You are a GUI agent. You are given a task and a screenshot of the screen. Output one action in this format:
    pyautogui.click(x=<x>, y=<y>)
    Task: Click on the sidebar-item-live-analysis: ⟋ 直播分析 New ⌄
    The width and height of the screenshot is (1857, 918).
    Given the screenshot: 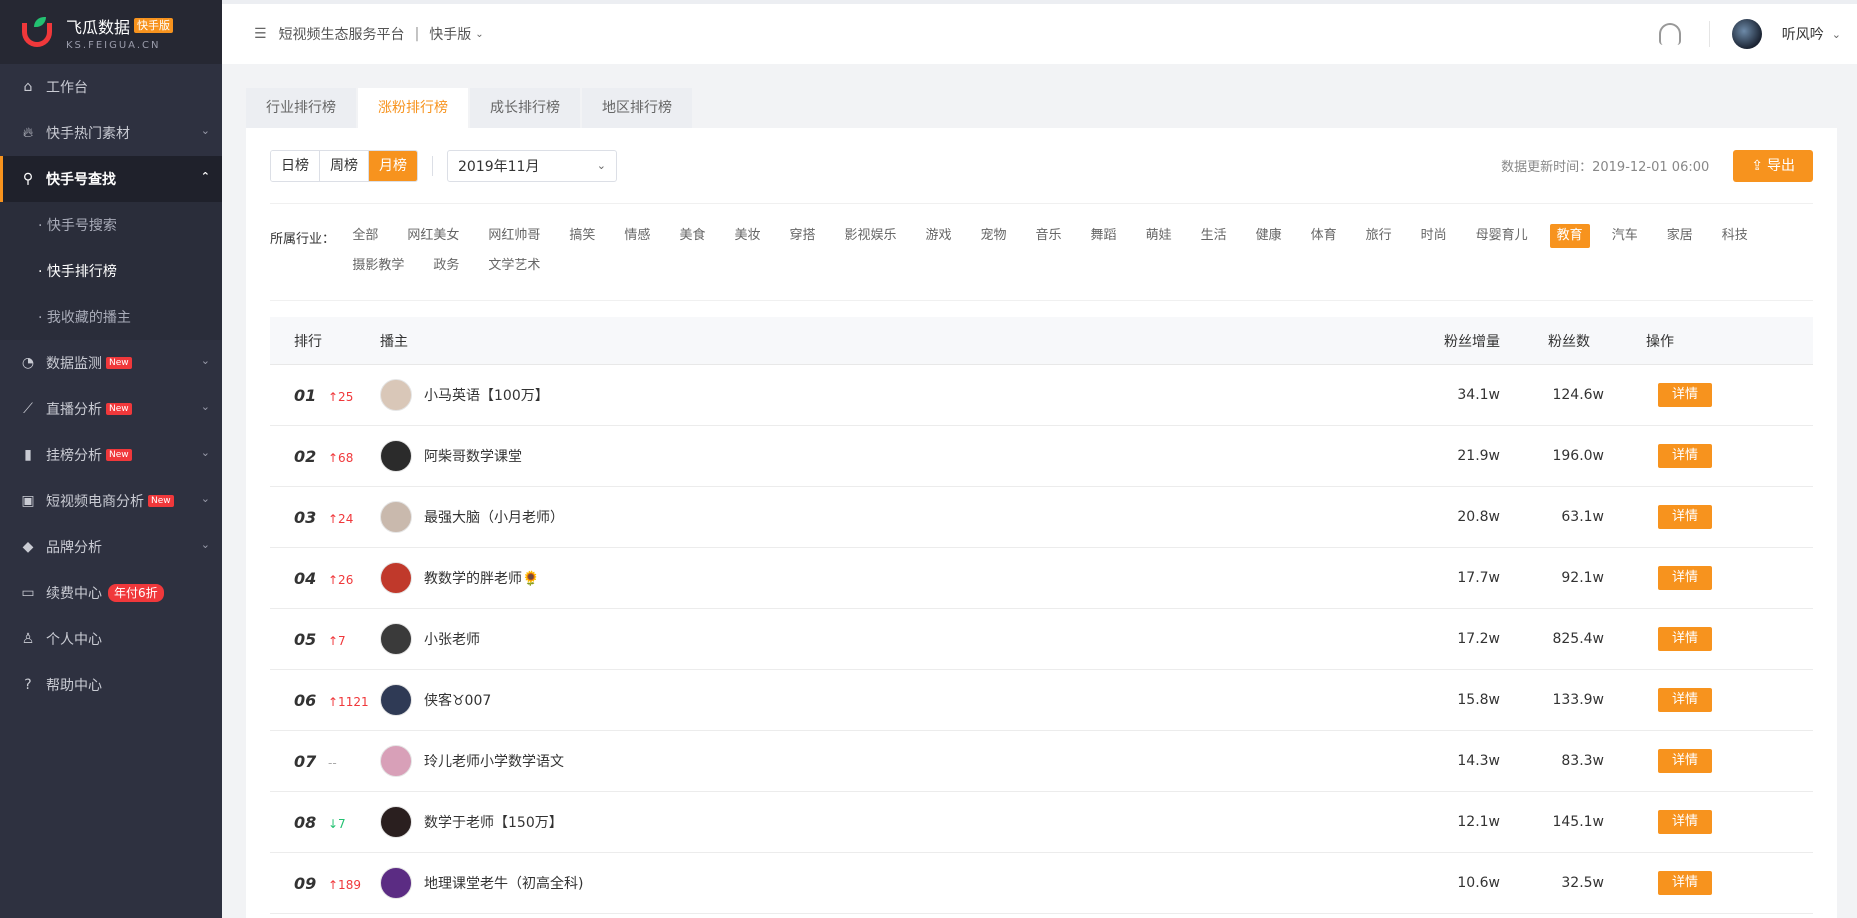 What is the action you would take?
    pyautogui.click(x=111, y=409)
    